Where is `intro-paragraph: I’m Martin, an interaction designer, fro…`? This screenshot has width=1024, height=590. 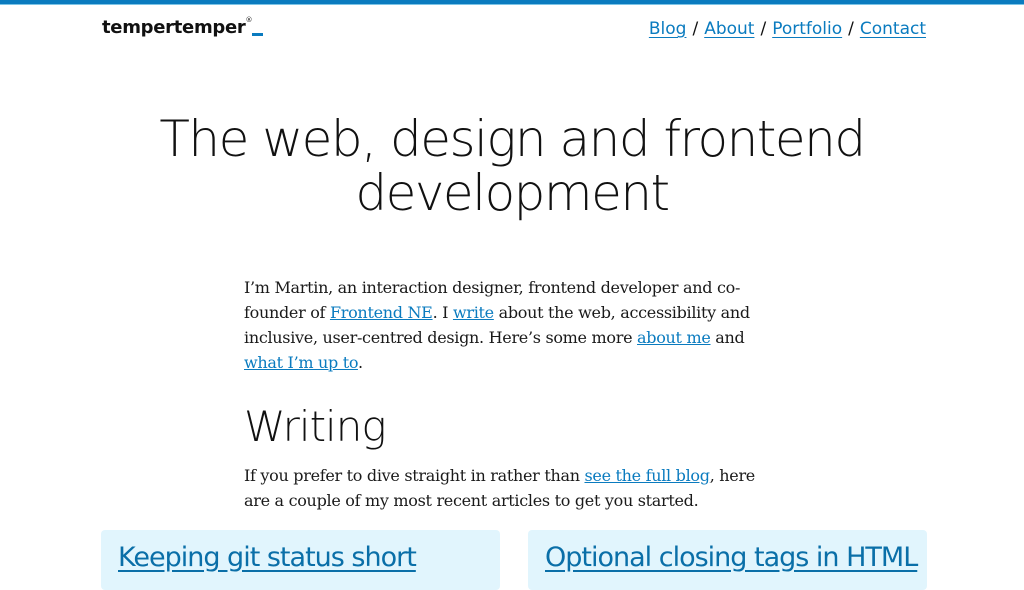 intro-paragraph: I’m Martin, an interaction designer, fro… is located at coordinates (514, 325).